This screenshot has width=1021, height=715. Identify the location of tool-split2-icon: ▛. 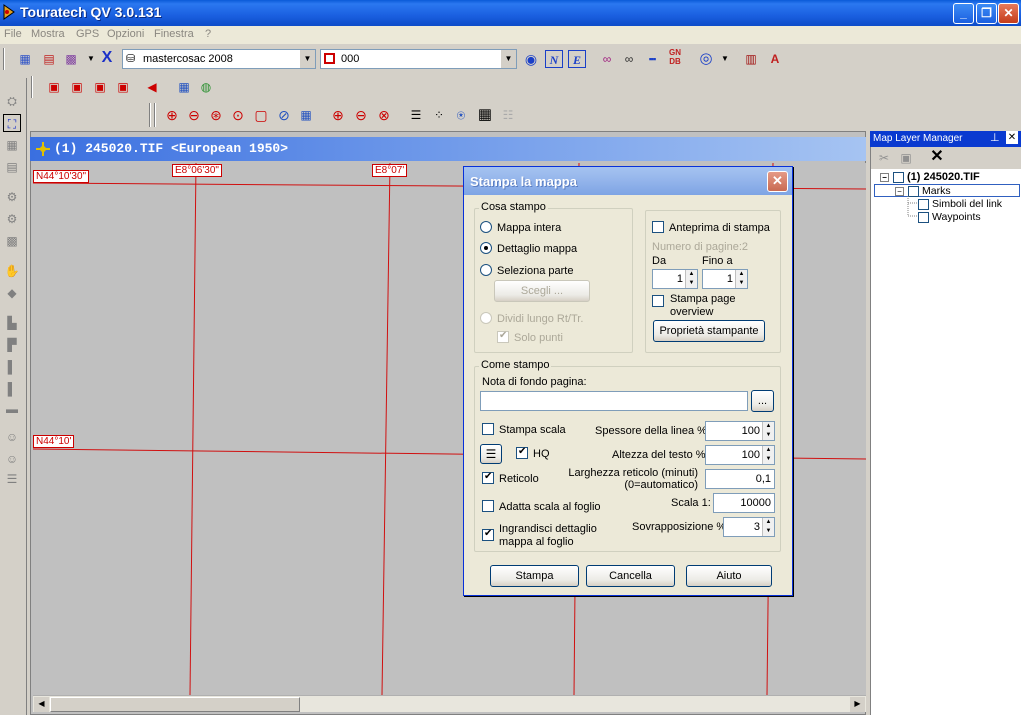
(12, 345).